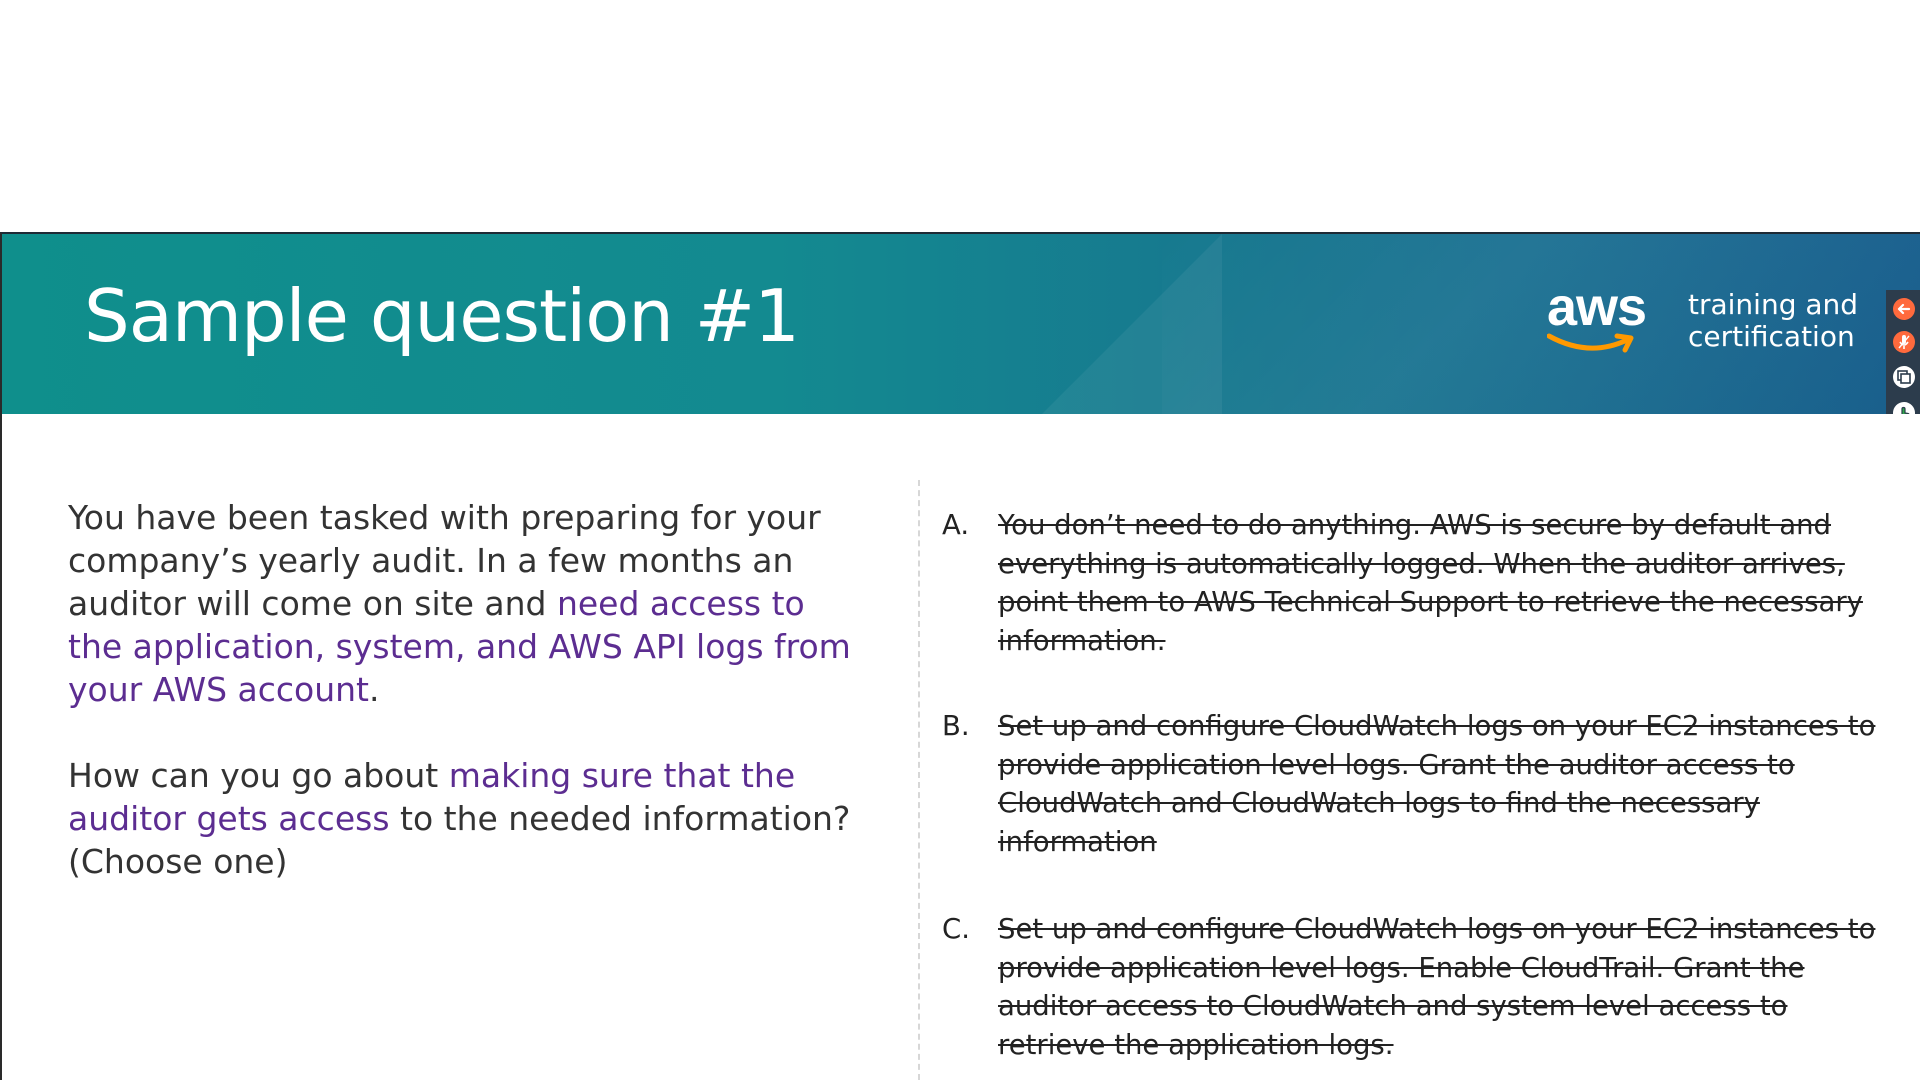  I want to click on hand-pointer-button, so click(1904, 408).